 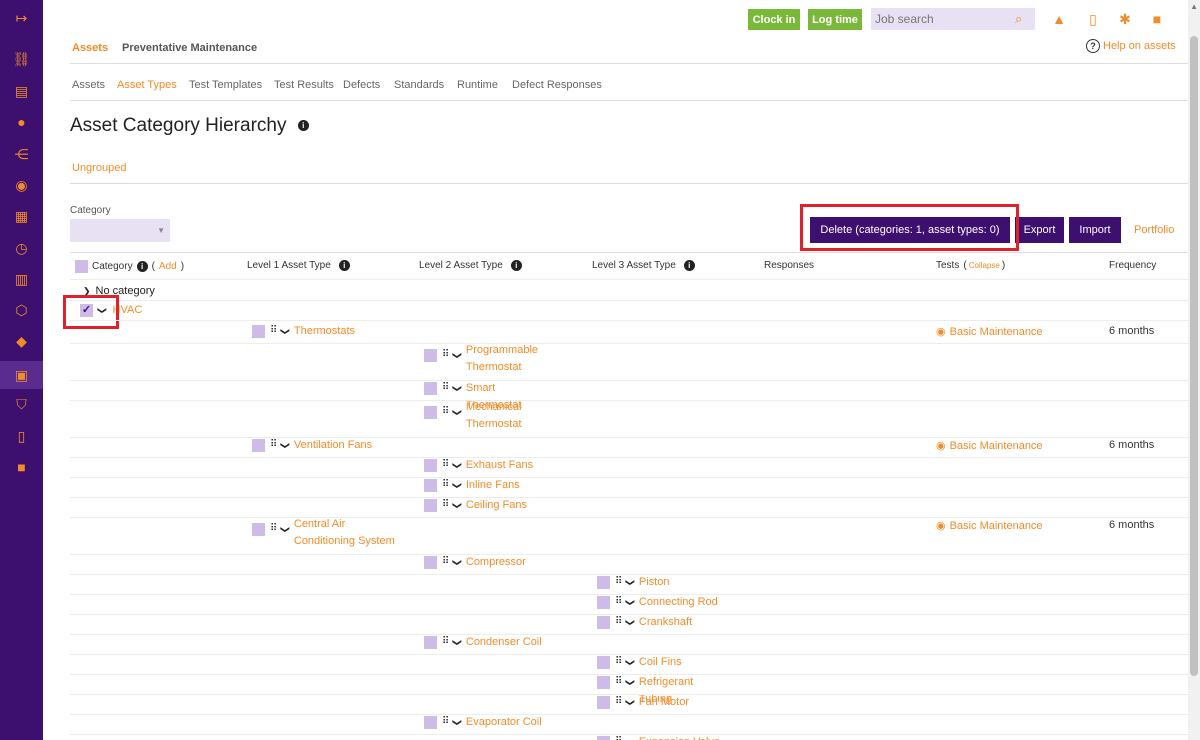 What do you see at coordinates (493, 485) in the screenshot?
I see `asset-type-label: Inline Fans` at bounding box center [493, 485].